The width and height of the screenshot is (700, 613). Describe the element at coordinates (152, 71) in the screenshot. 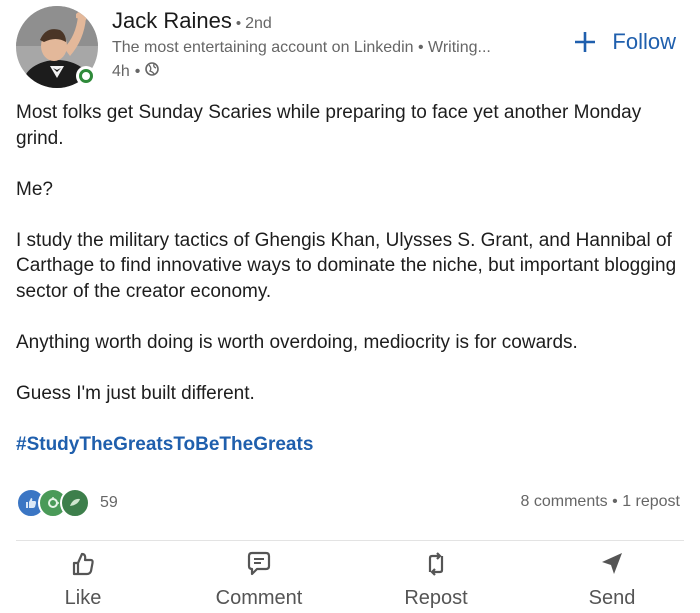

I see `globe-icon` at that location.